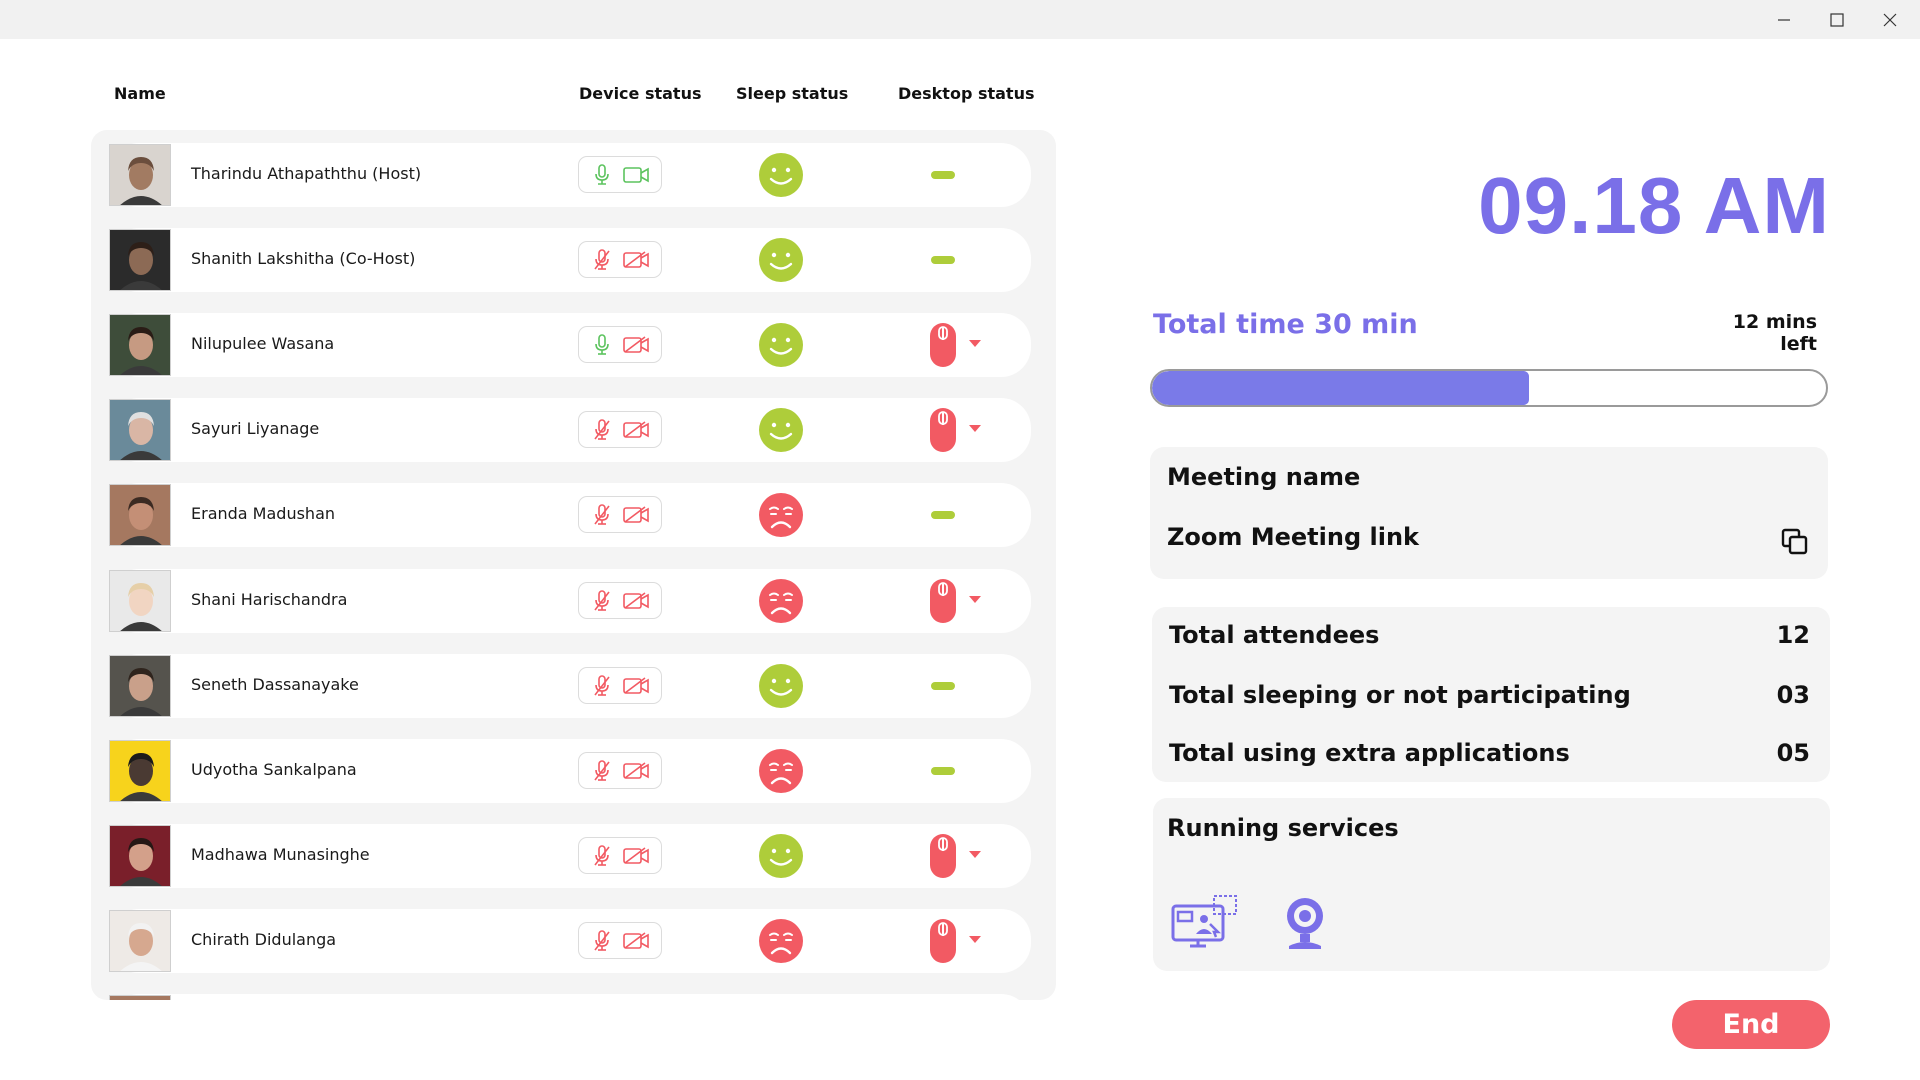 This screenshot has width=1920, height=1080. I want to click on minimize-button, so click(1784, 19).